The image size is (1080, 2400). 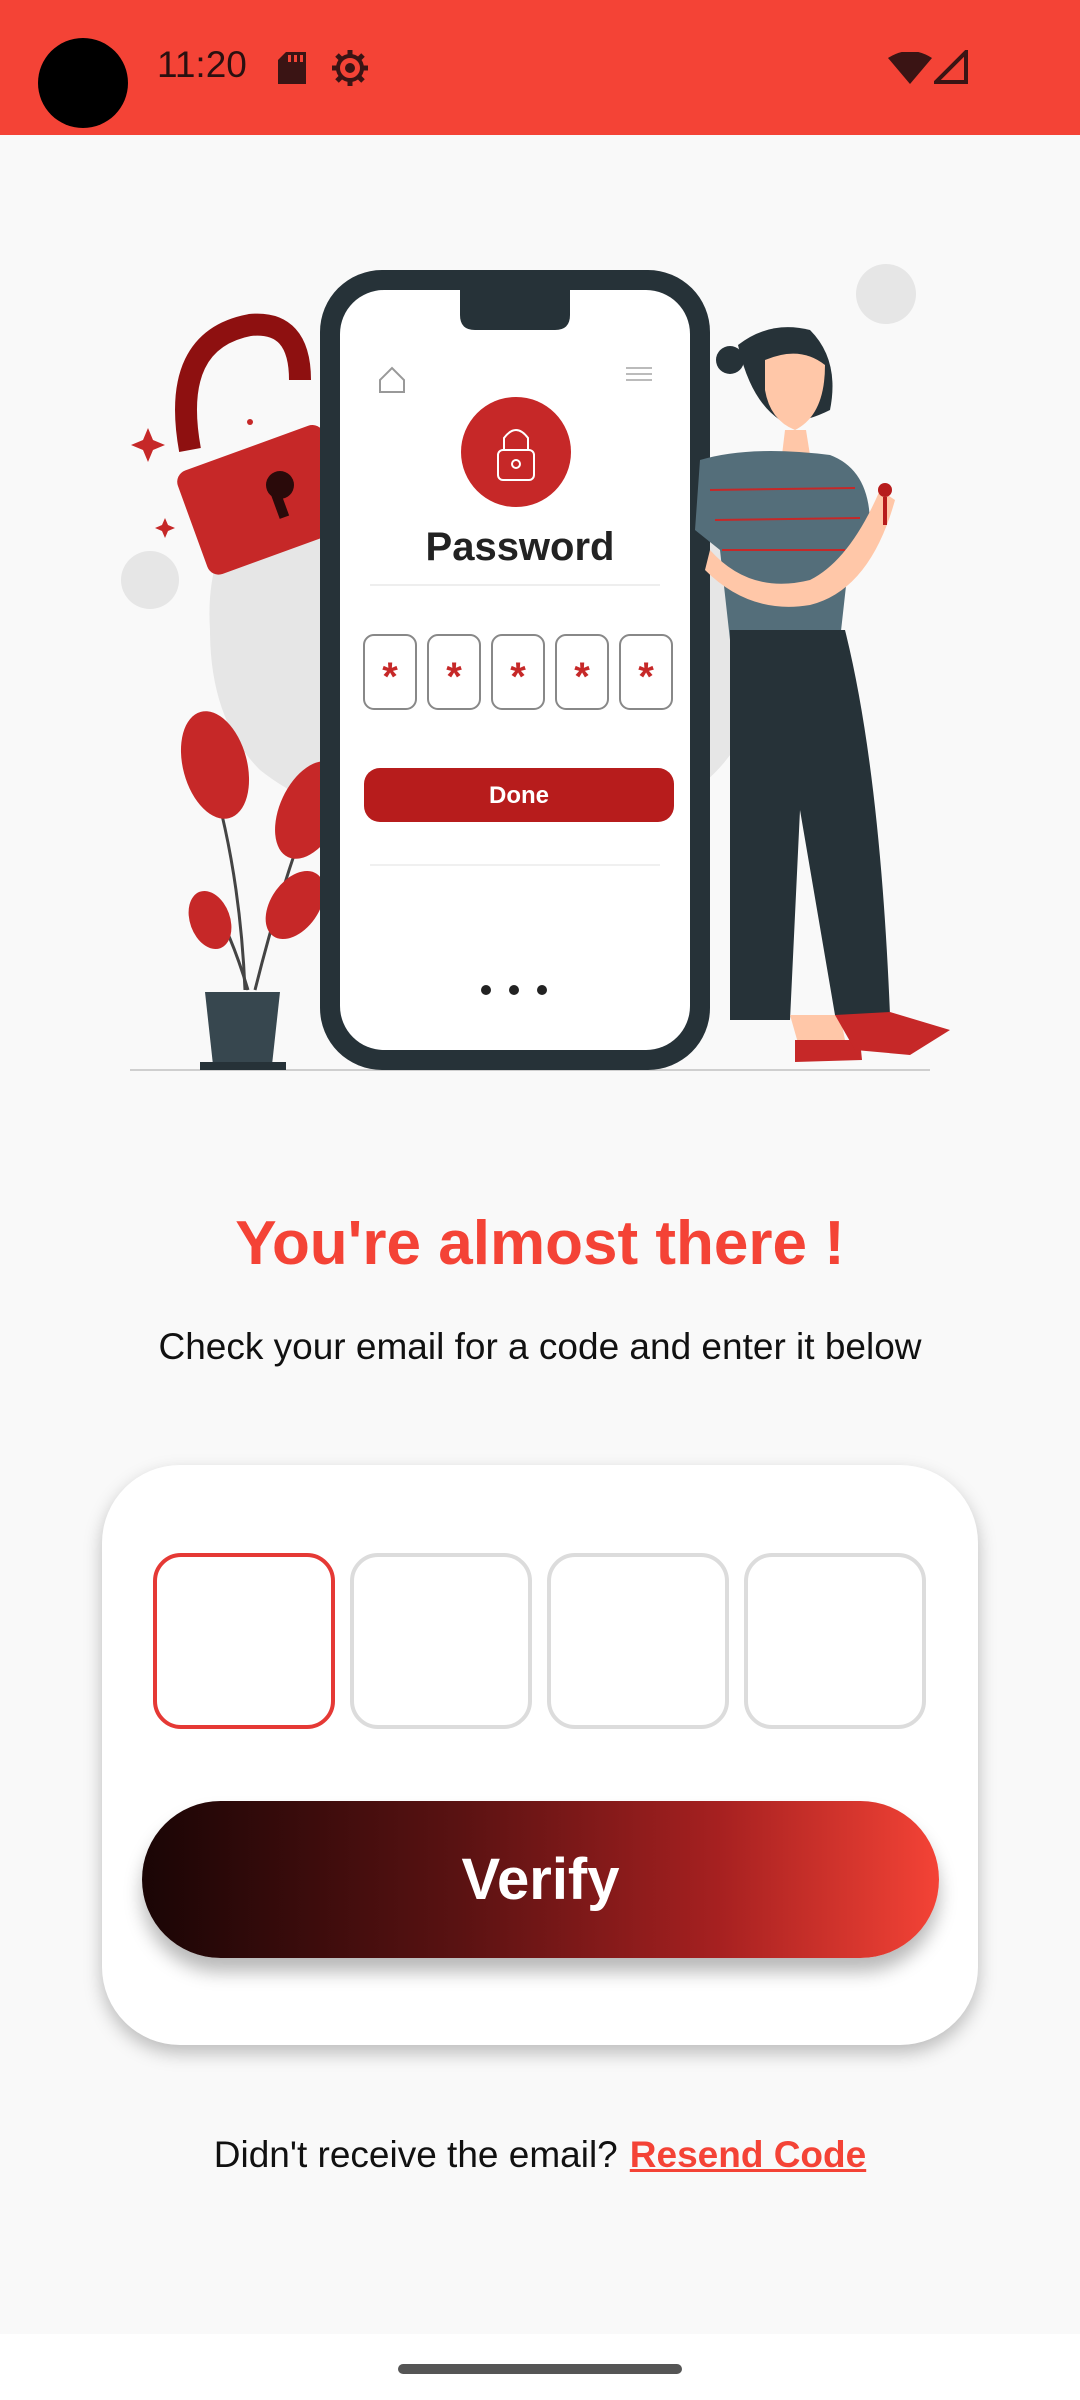 I want to click on signal-icon, so click(x=951, y=67).